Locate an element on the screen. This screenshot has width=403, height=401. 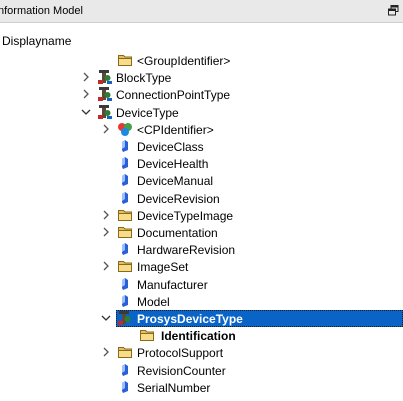
tree-item-label: DeviceHealth is located at coordinates (173, 164).